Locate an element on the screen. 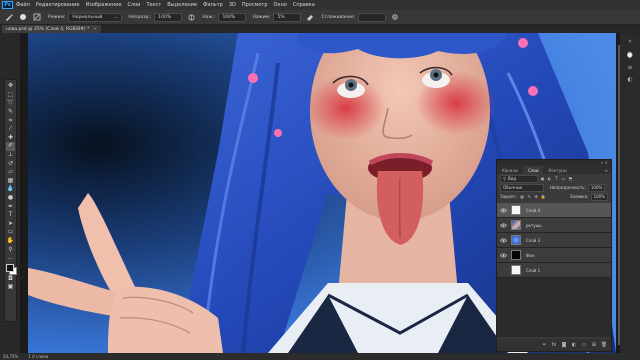  filter-smart-icon: ⬒ is located at coordinates (570, 178).